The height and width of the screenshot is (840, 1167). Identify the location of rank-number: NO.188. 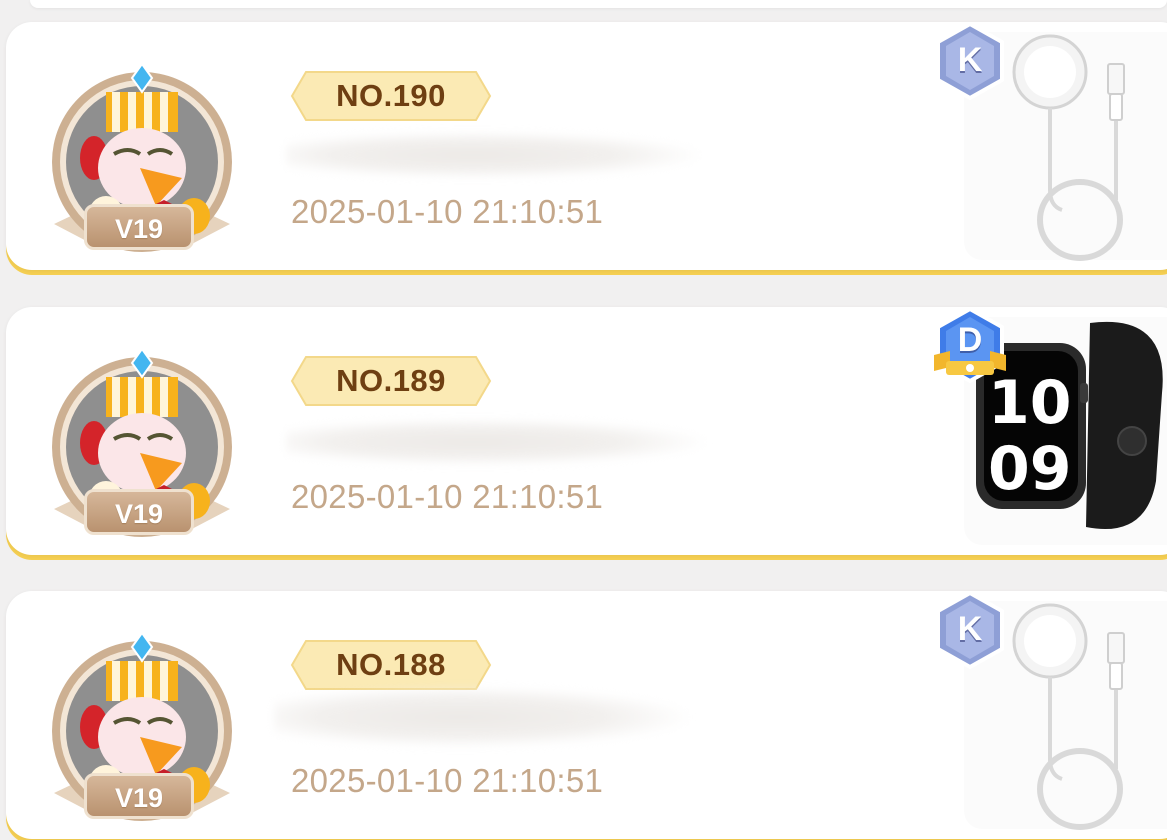
(391, 664).